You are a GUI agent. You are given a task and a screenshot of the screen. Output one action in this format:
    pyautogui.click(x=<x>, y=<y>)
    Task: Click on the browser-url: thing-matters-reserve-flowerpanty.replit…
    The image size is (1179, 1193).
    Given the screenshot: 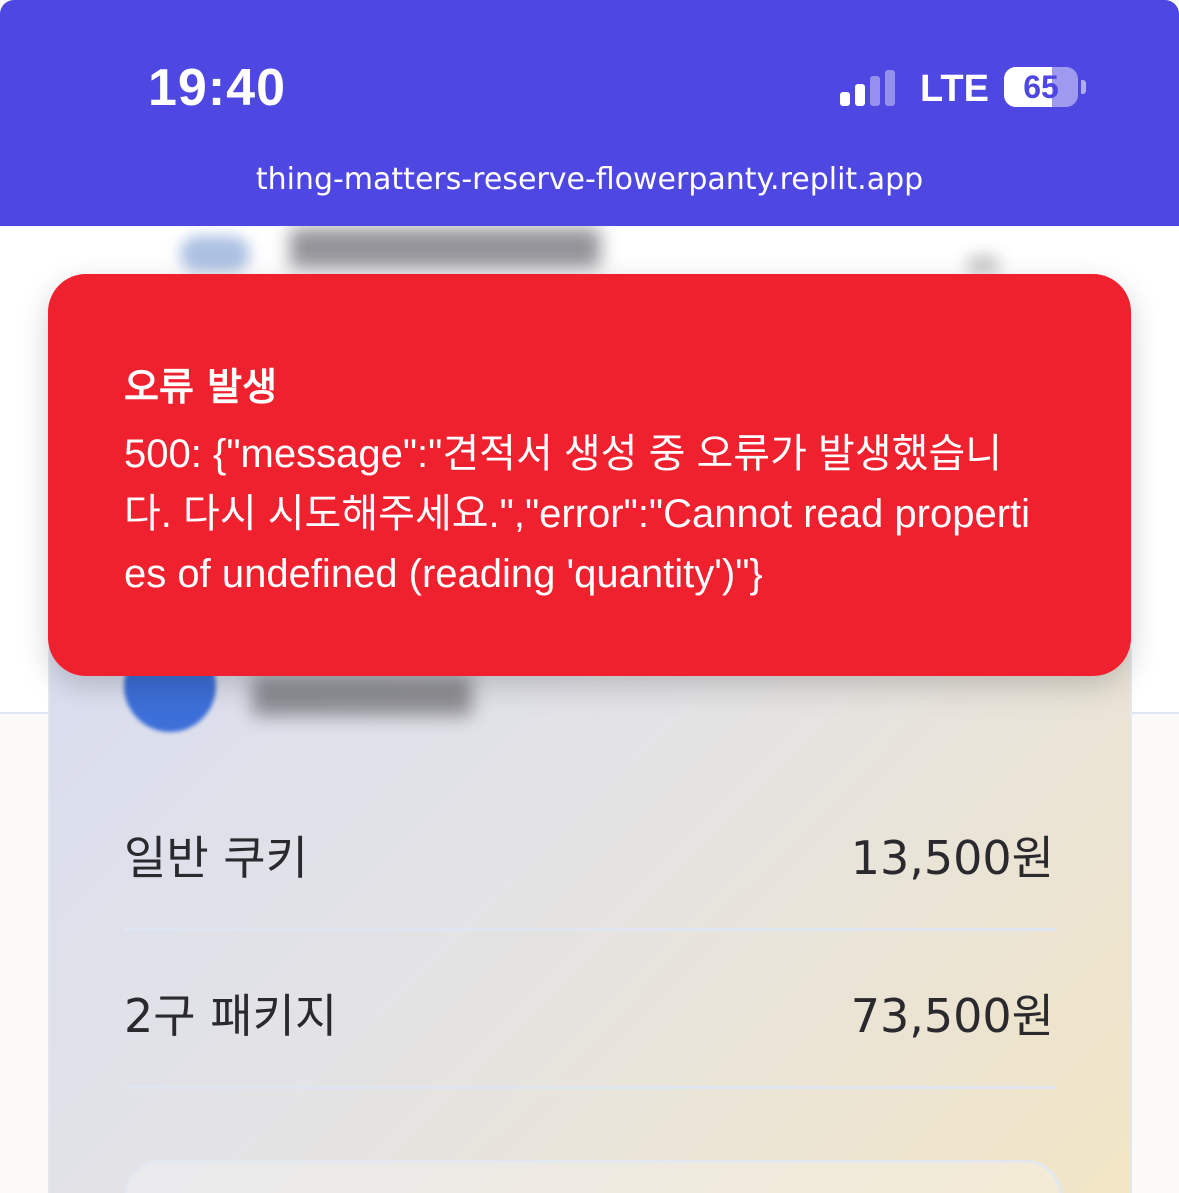 What is the action you would take?
    pyautogui.click(x=589, y=179)
    